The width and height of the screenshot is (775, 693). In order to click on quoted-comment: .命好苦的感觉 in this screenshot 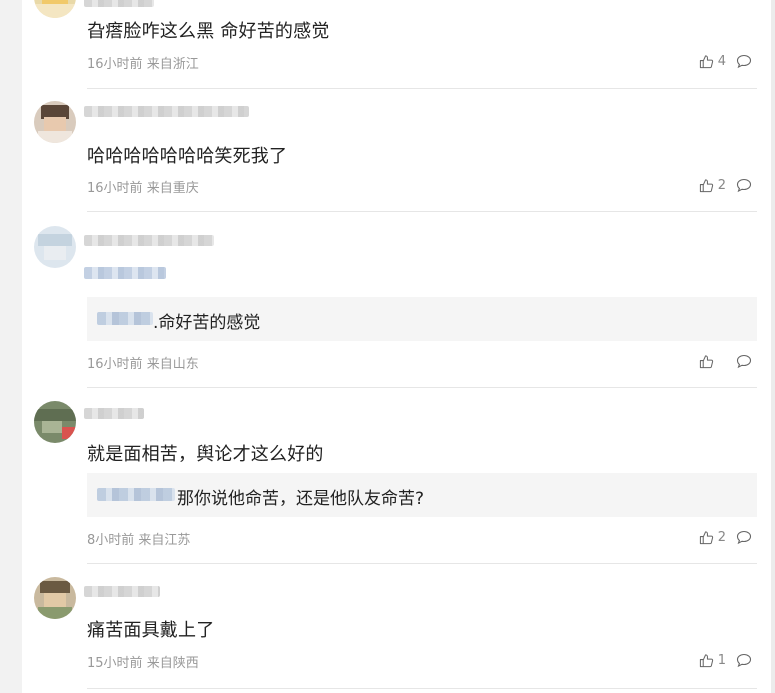, I will do `click(422, 319)`.